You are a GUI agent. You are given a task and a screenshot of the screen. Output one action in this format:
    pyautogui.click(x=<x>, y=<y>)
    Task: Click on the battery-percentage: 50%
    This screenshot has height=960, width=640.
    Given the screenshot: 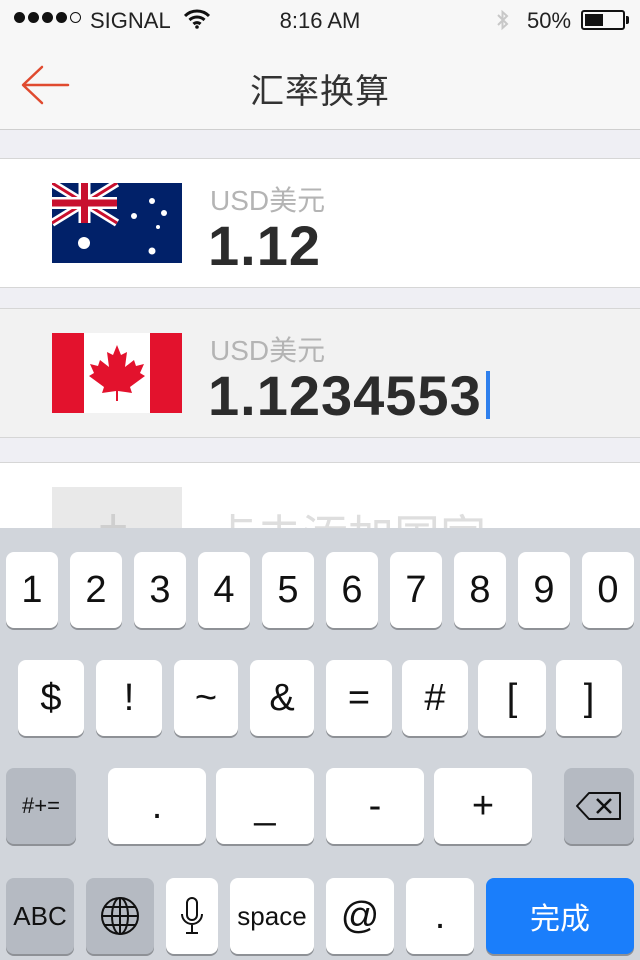 What is the action you would take?
    pyautogui.click(x=549, y=20)
    